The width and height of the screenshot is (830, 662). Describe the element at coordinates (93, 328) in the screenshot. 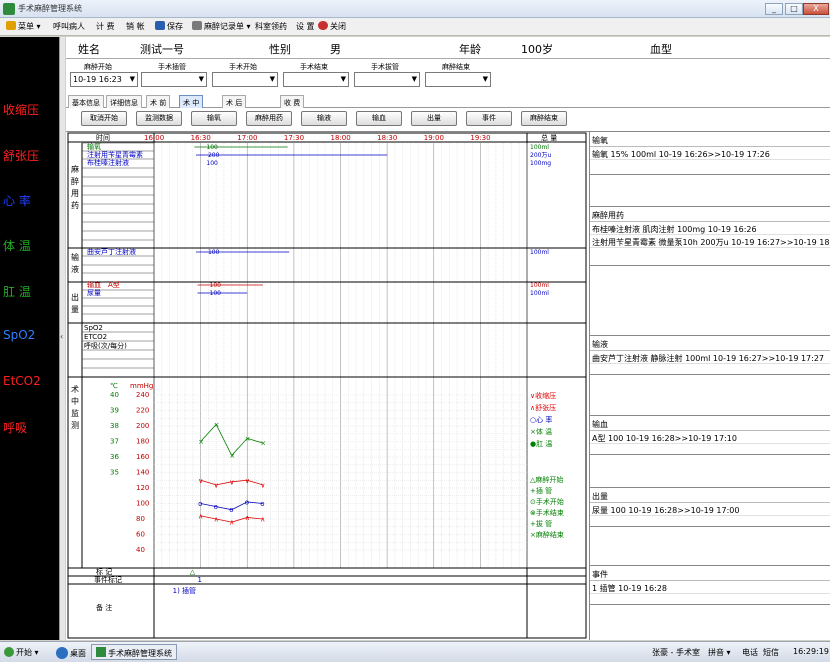

I see `monitor-row-label: SpO2` at that location.